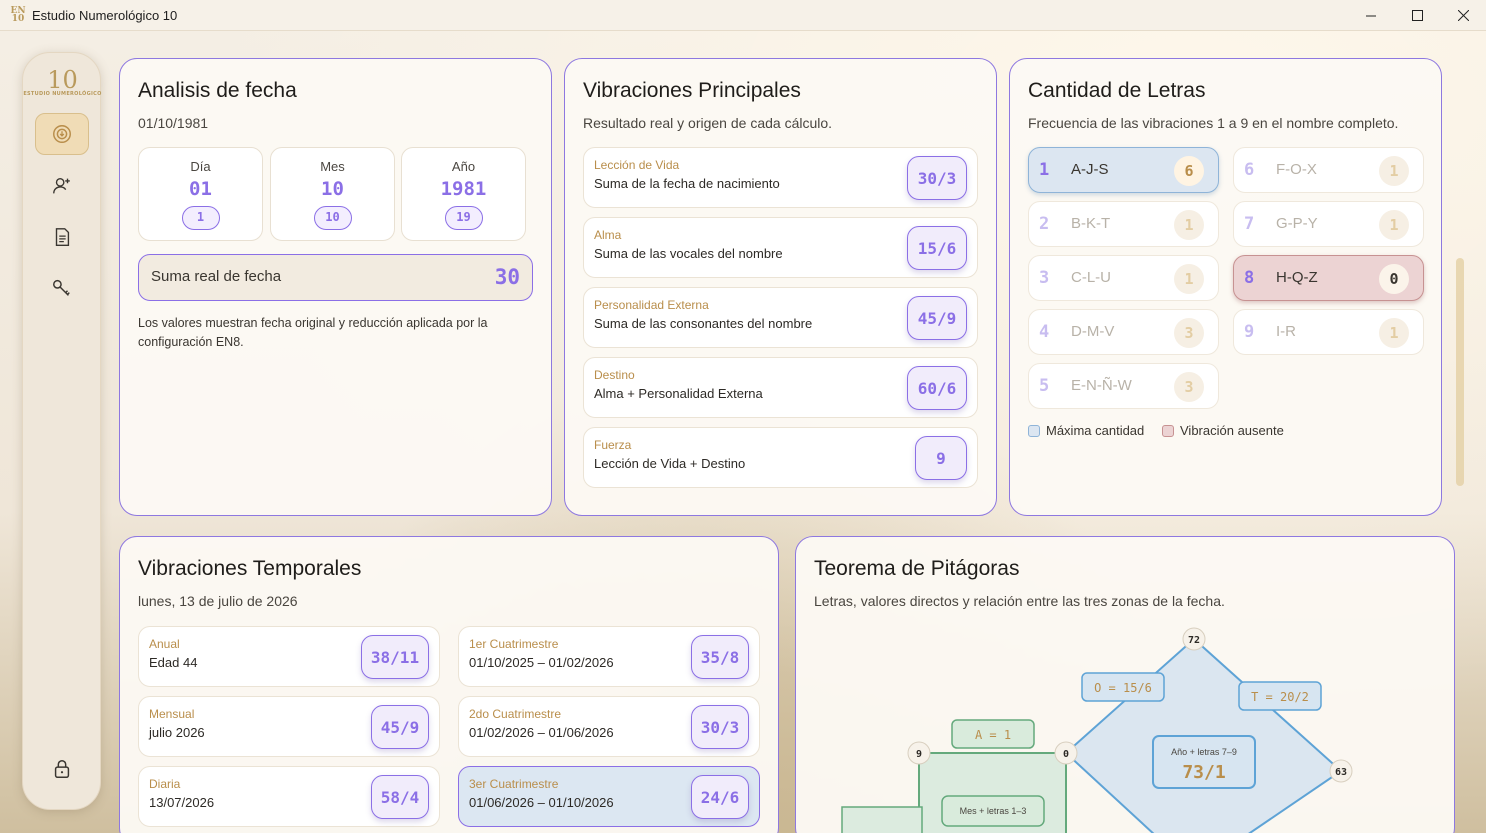  What do you see at coordinates (218, 601) in the screenshot?
I see `temporal-date: lunes, 13 de julio de 2026` at bounding box center [218, 601].